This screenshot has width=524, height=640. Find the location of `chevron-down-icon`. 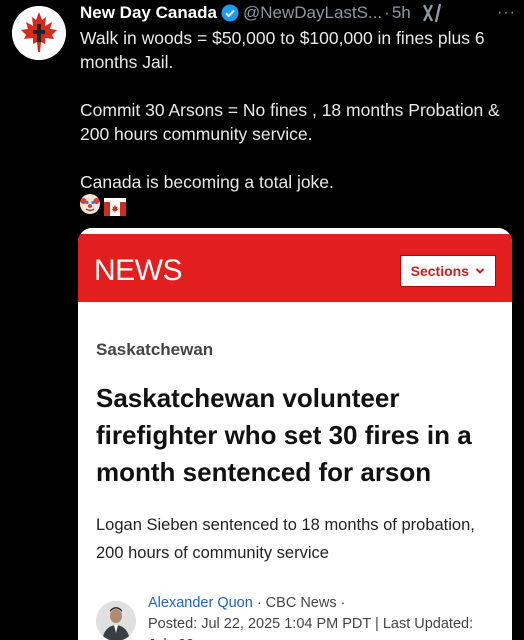

chevron-down-icon is located at coordinates (480, 271).